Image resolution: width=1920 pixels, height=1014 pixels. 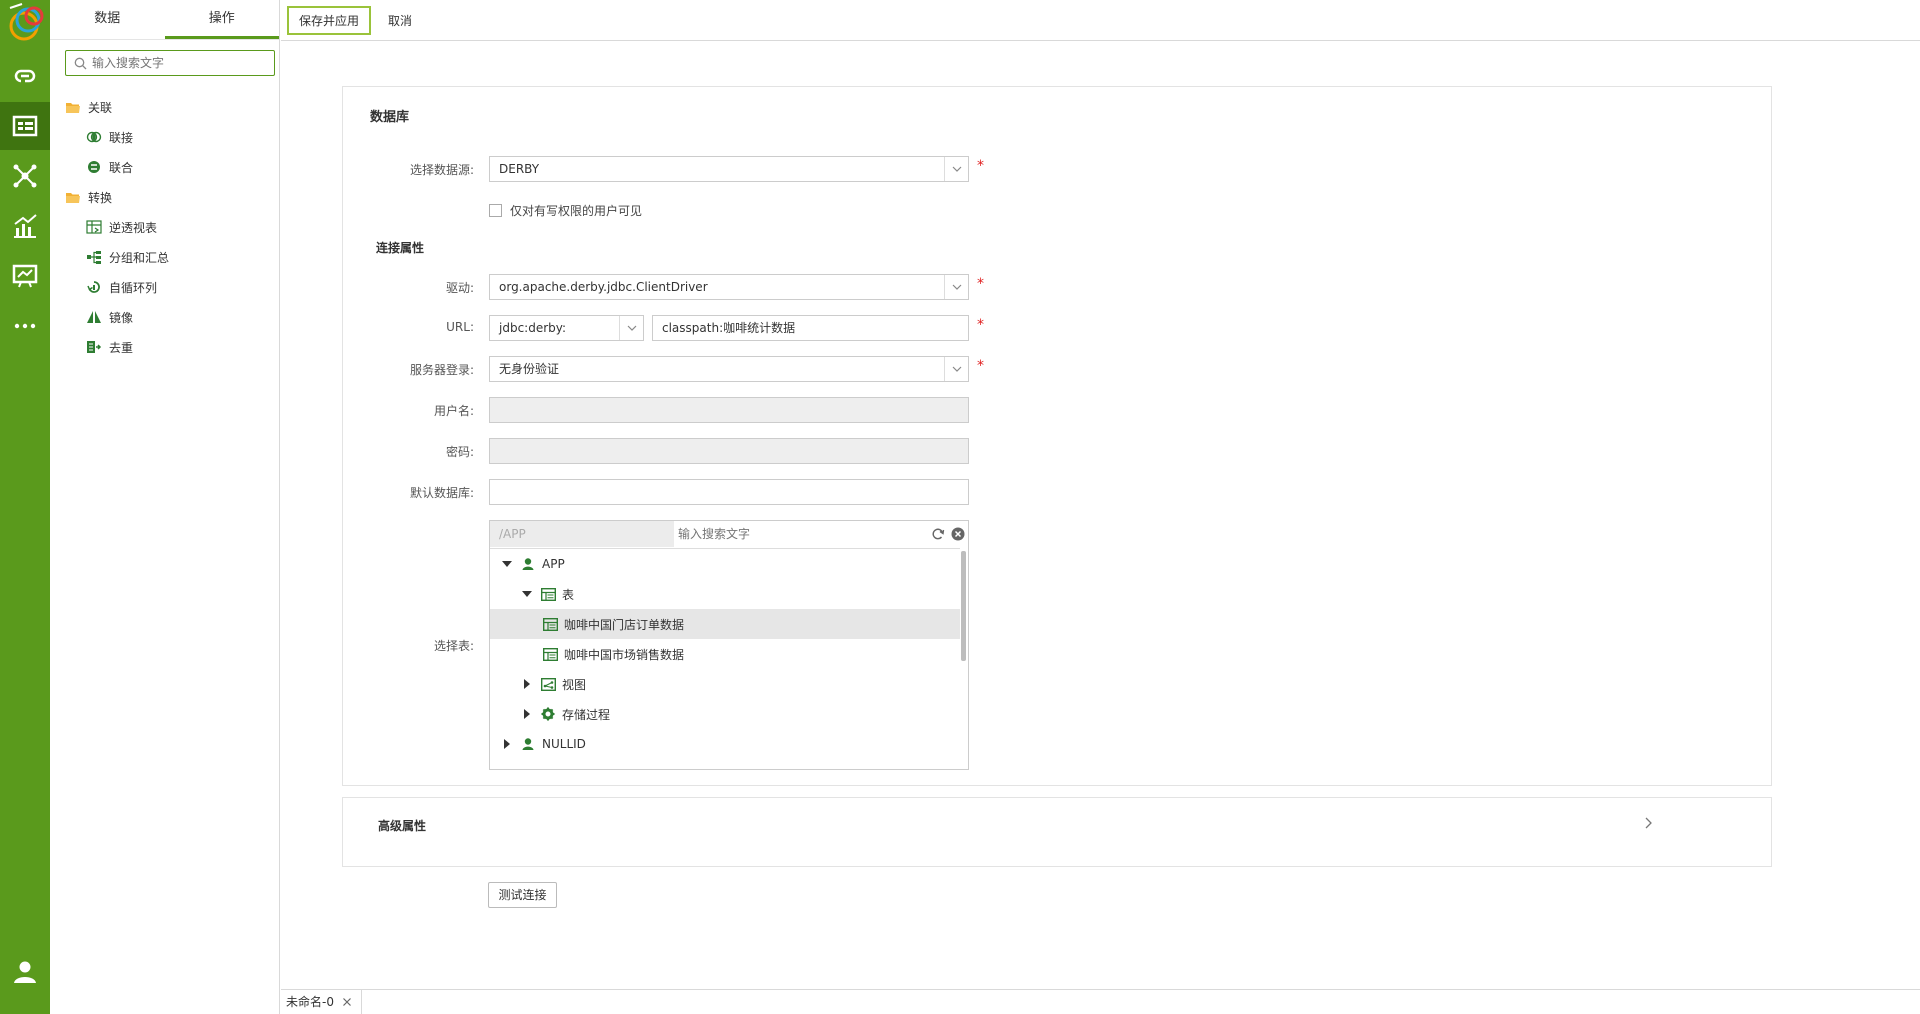 What do you see at coordinates (725, 654) in the screenshot?
I see `tree-row-table-market-sales: 咖啡中国市场销售数据` at bounding box center [725, 654].